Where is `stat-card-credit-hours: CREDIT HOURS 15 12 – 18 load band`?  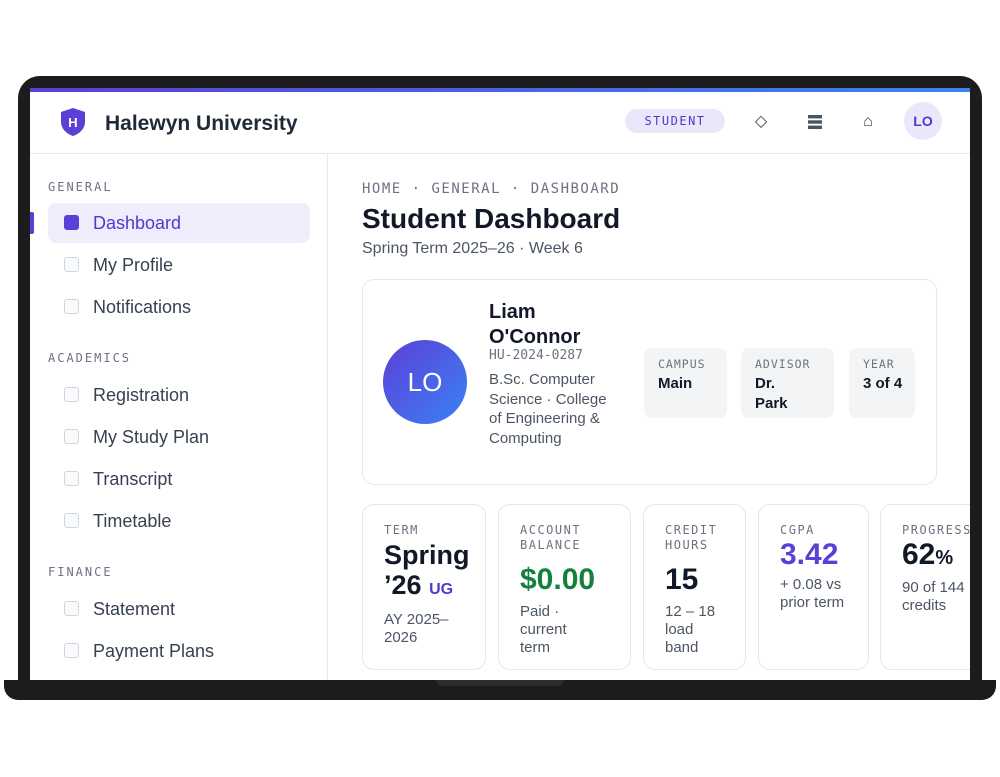
stat-card-credit-hours: CREDIT HOURS 15 12 – 18 load band is located at coordinates (694, 587).